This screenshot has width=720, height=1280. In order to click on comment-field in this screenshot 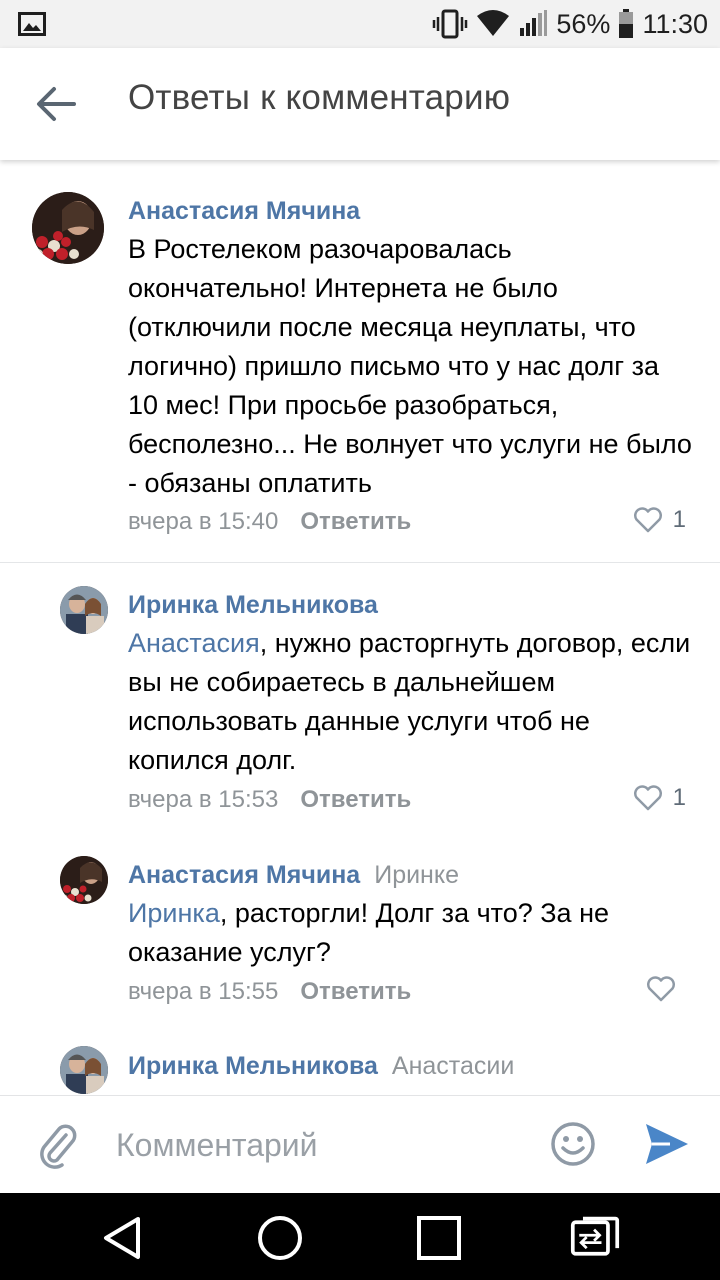, I will do `click(321, 1145)`.